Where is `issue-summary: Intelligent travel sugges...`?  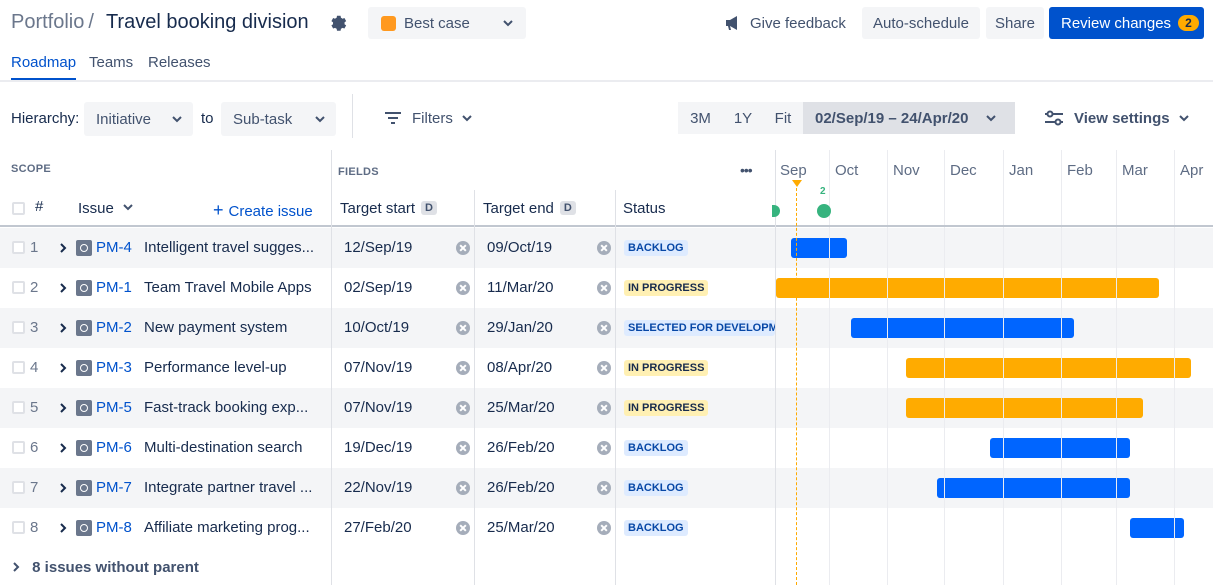
issue-summary: Intelligent travel sugges... is located at coordinates (229, 247).